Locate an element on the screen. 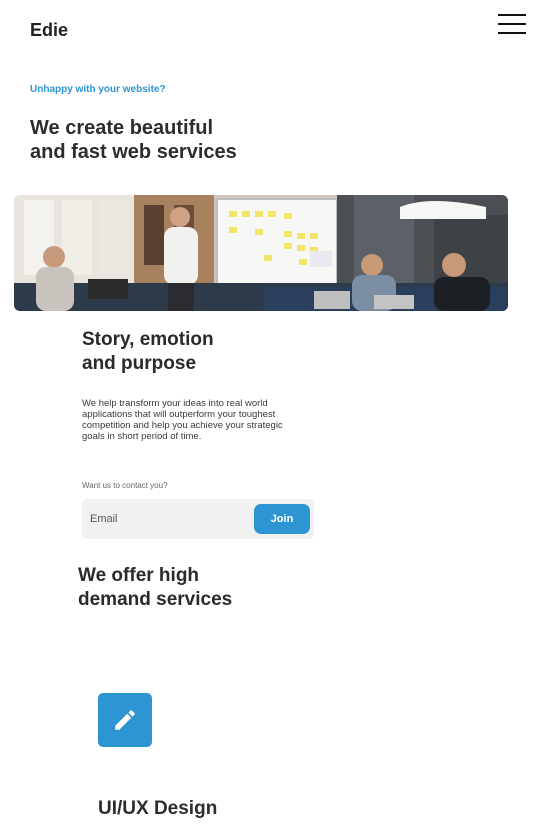 The height and width of the screenshot is (831, 549). services-title: We offer high demand services is located at coordinates (228, 588).